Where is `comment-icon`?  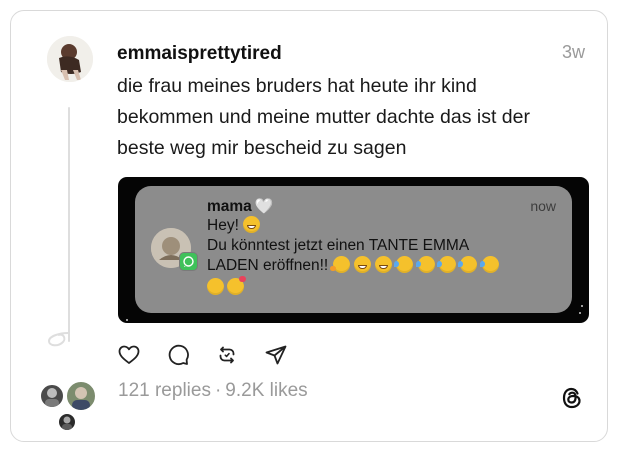
comment-icon is located at coordinates (178, 355).